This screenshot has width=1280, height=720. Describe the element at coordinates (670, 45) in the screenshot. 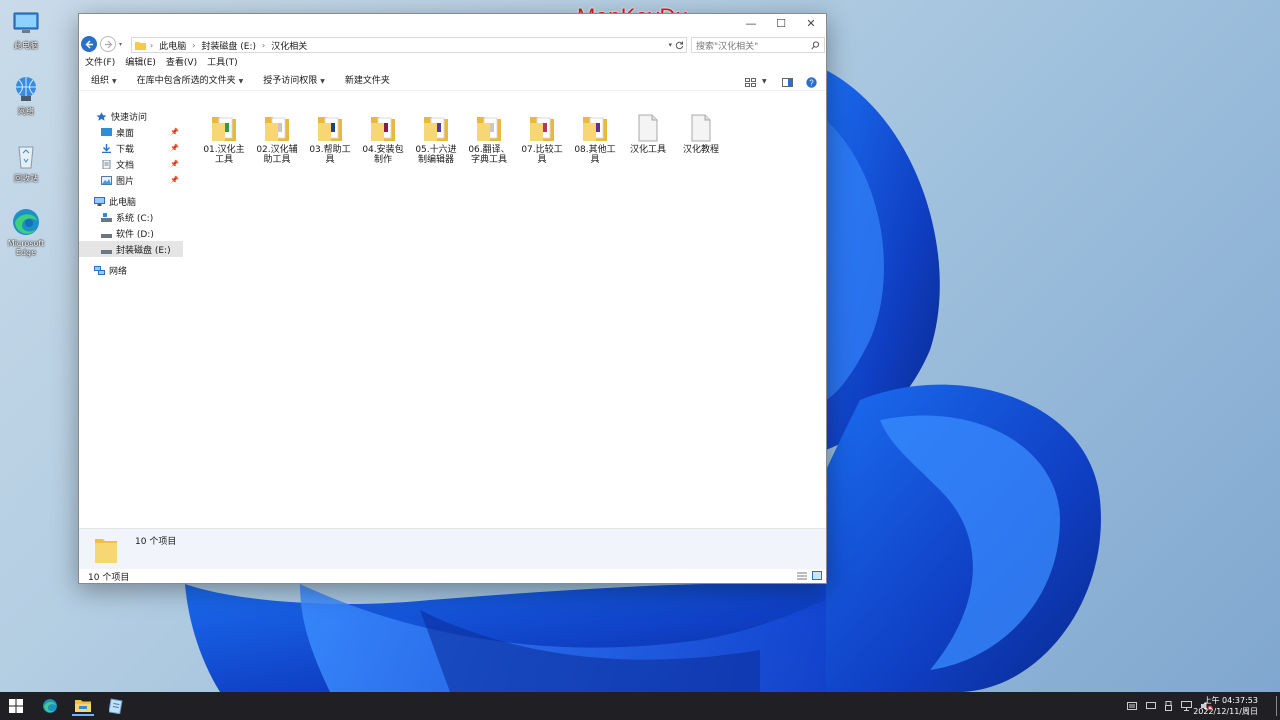

I see `address-dropdown-button: ▾` at that location.